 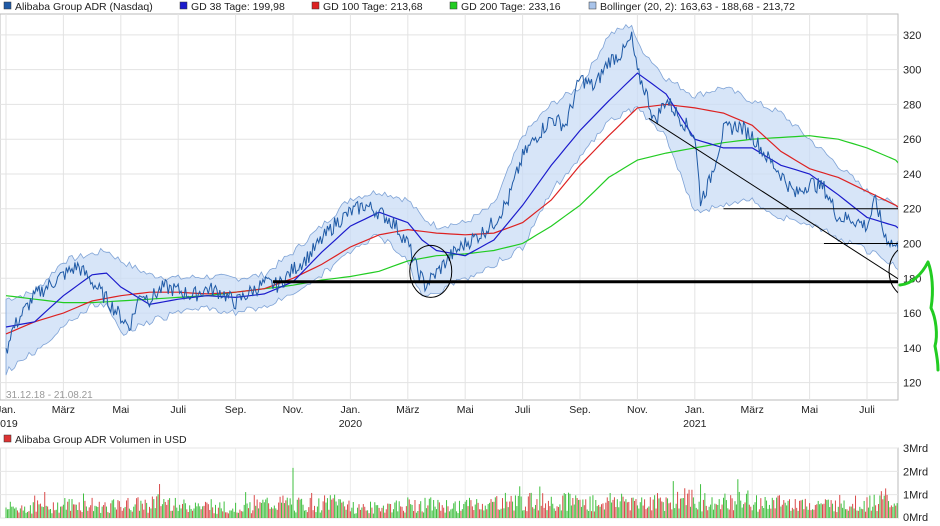 I want to click on y-tick-label: 120, so click(x=912, y=384).